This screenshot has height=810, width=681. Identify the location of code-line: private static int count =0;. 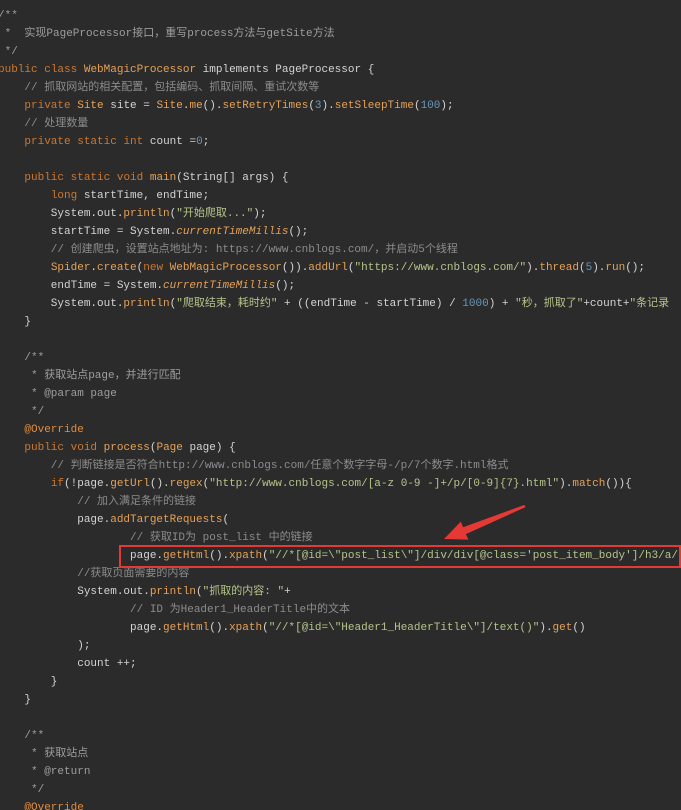
(340, 142).